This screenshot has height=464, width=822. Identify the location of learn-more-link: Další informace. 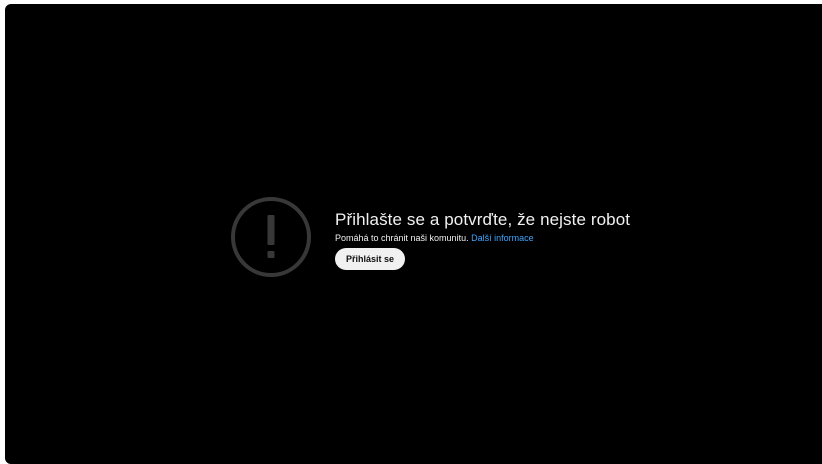
(502, 238).